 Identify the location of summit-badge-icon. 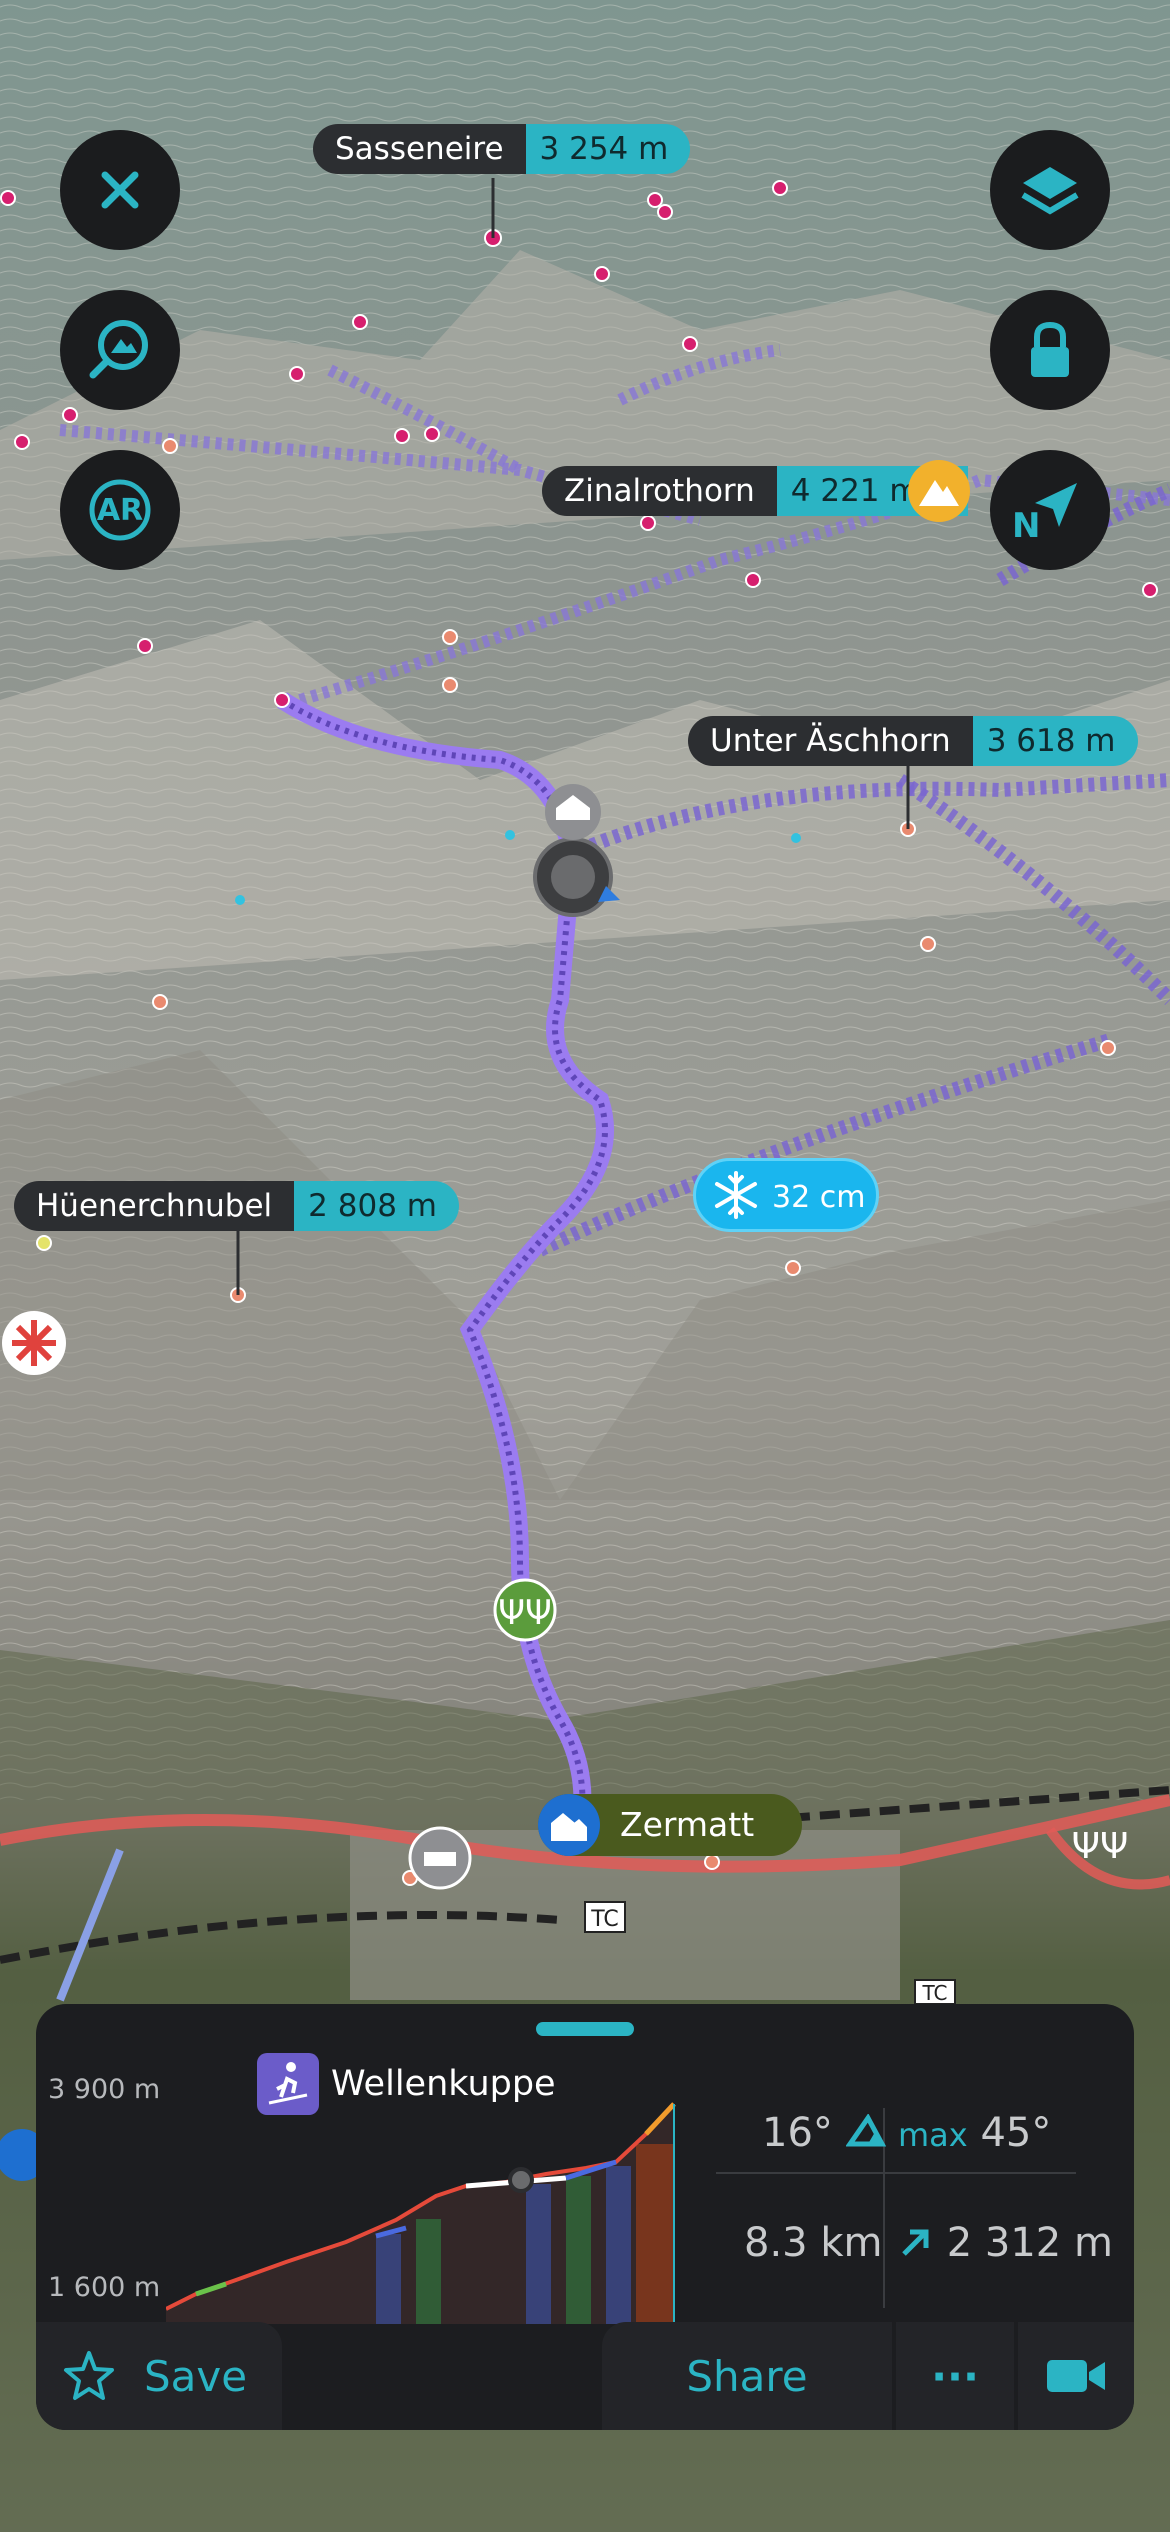
(938, 491).